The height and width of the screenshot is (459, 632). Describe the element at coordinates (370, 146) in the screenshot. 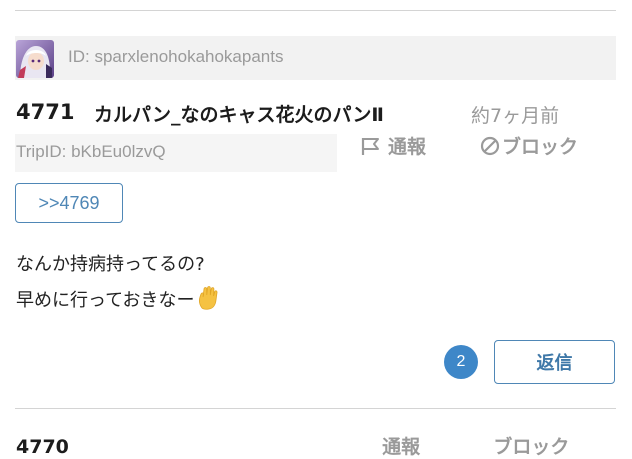

I see `flag-icon` at that location.